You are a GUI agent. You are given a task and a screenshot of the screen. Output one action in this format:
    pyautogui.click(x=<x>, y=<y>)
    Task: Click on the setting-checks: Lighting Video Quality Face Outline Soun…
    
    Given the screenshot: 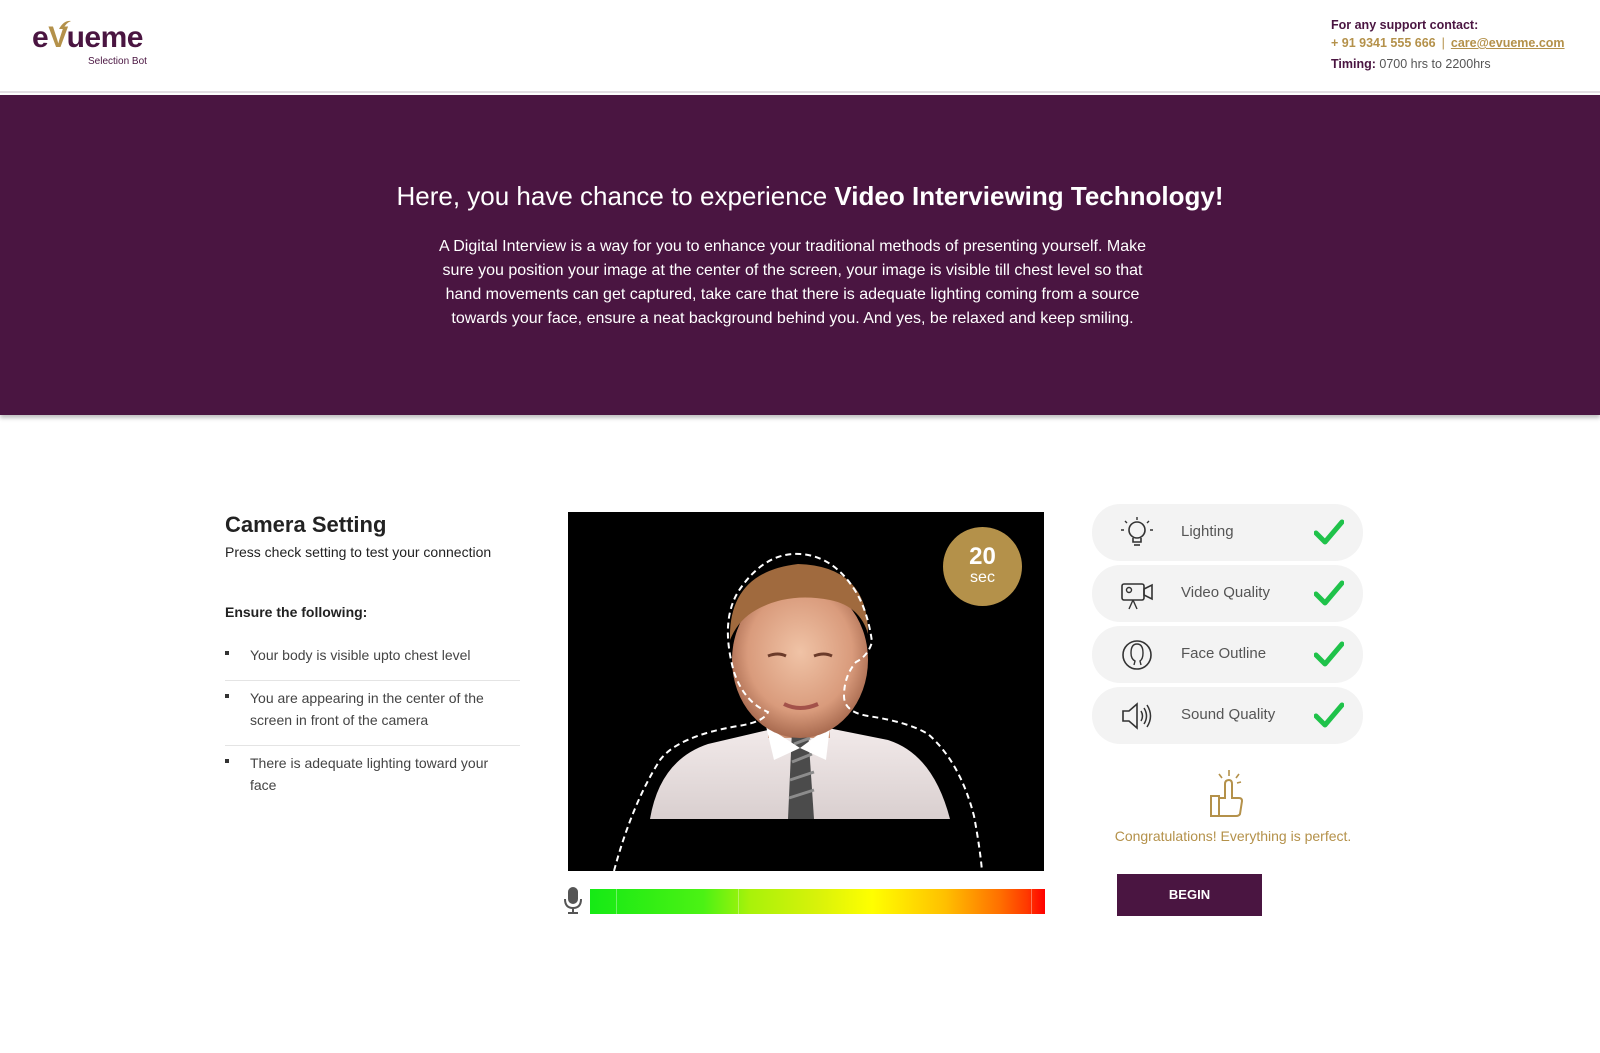 What is the action you would take?
    pyautogui.click(x=1227, y=626)
    